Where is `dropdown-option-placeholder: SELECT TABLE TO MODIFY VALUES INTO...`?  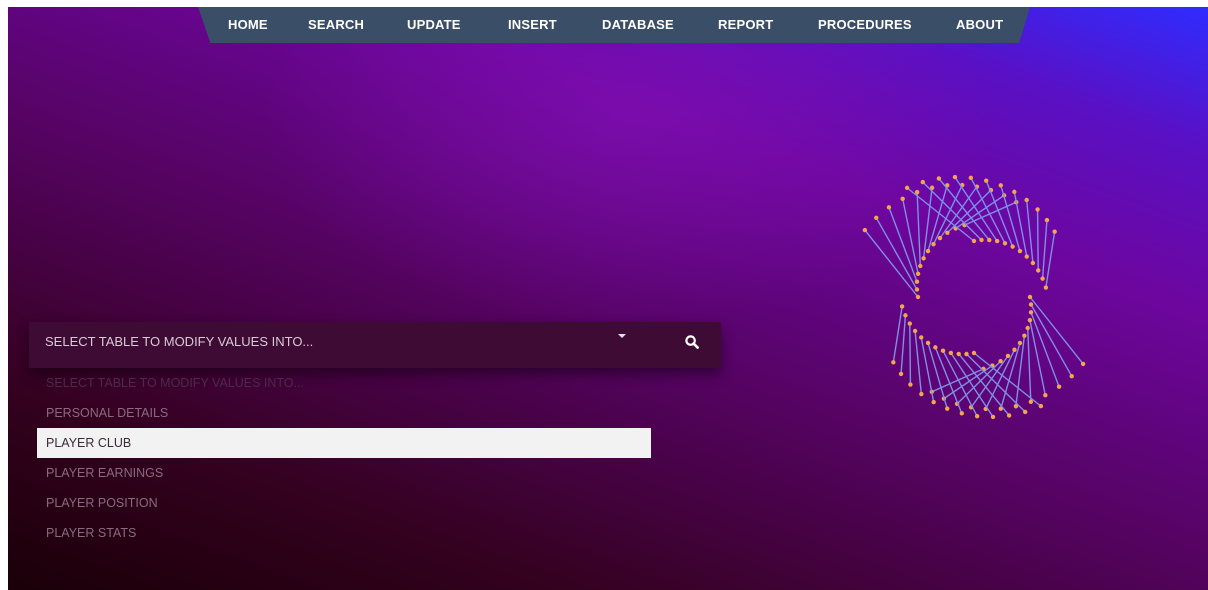 dropdown-option-placeholder: SELECT TABLE TO MODIFY VALUES INTO... is located at coordinates (175, 383).